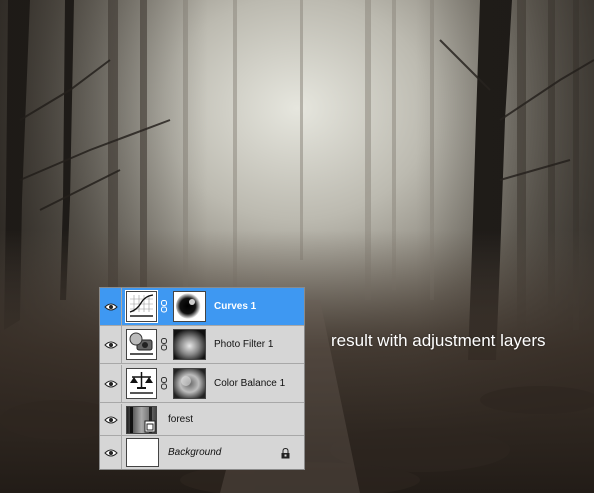 Image resolution: width=594 pixels, height=493 pixels. Describe the element at coordinates (250, 383) in the screenshot. I see `layer-name: Color Balance 1` at that location.